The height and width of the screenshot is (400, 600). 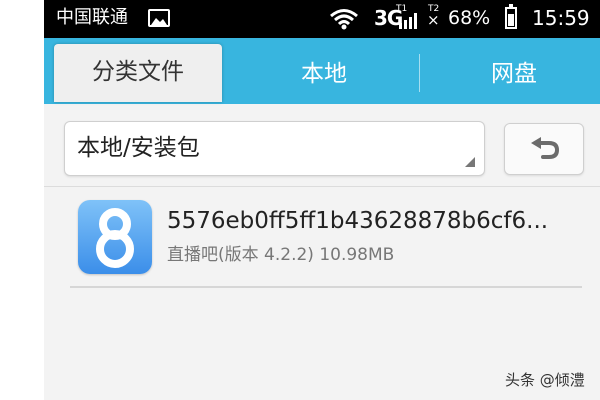 What do you see at coordinates (511, 16) in the screenshot?
I see `battery-icon` at bounding box center [511, 16].